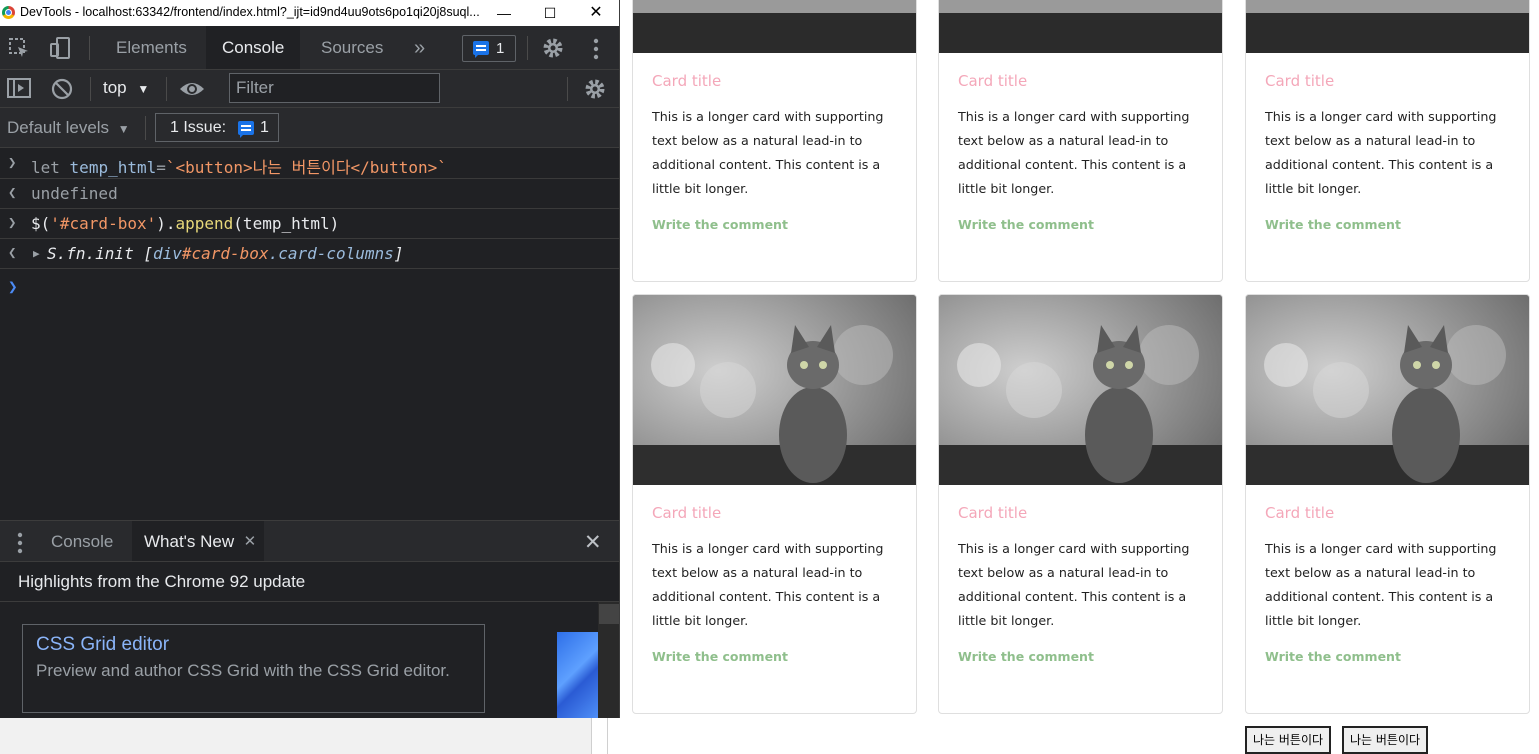 Image resolution: width=1539 pixels, height=754 pixels. I want to click on context-value: top, so click(115, 87).